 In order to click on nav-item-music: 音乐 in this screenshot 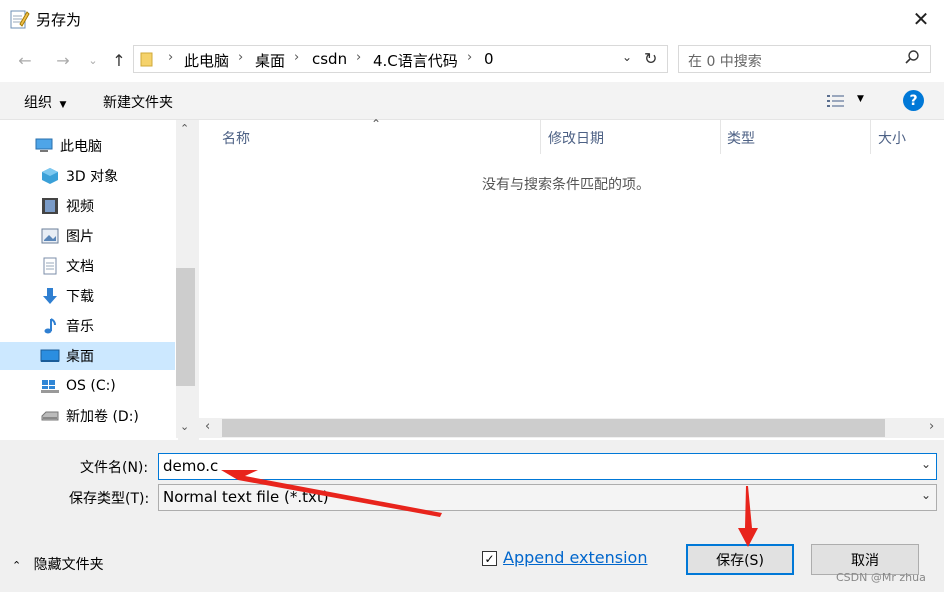, I will do `click(87, 326)`.